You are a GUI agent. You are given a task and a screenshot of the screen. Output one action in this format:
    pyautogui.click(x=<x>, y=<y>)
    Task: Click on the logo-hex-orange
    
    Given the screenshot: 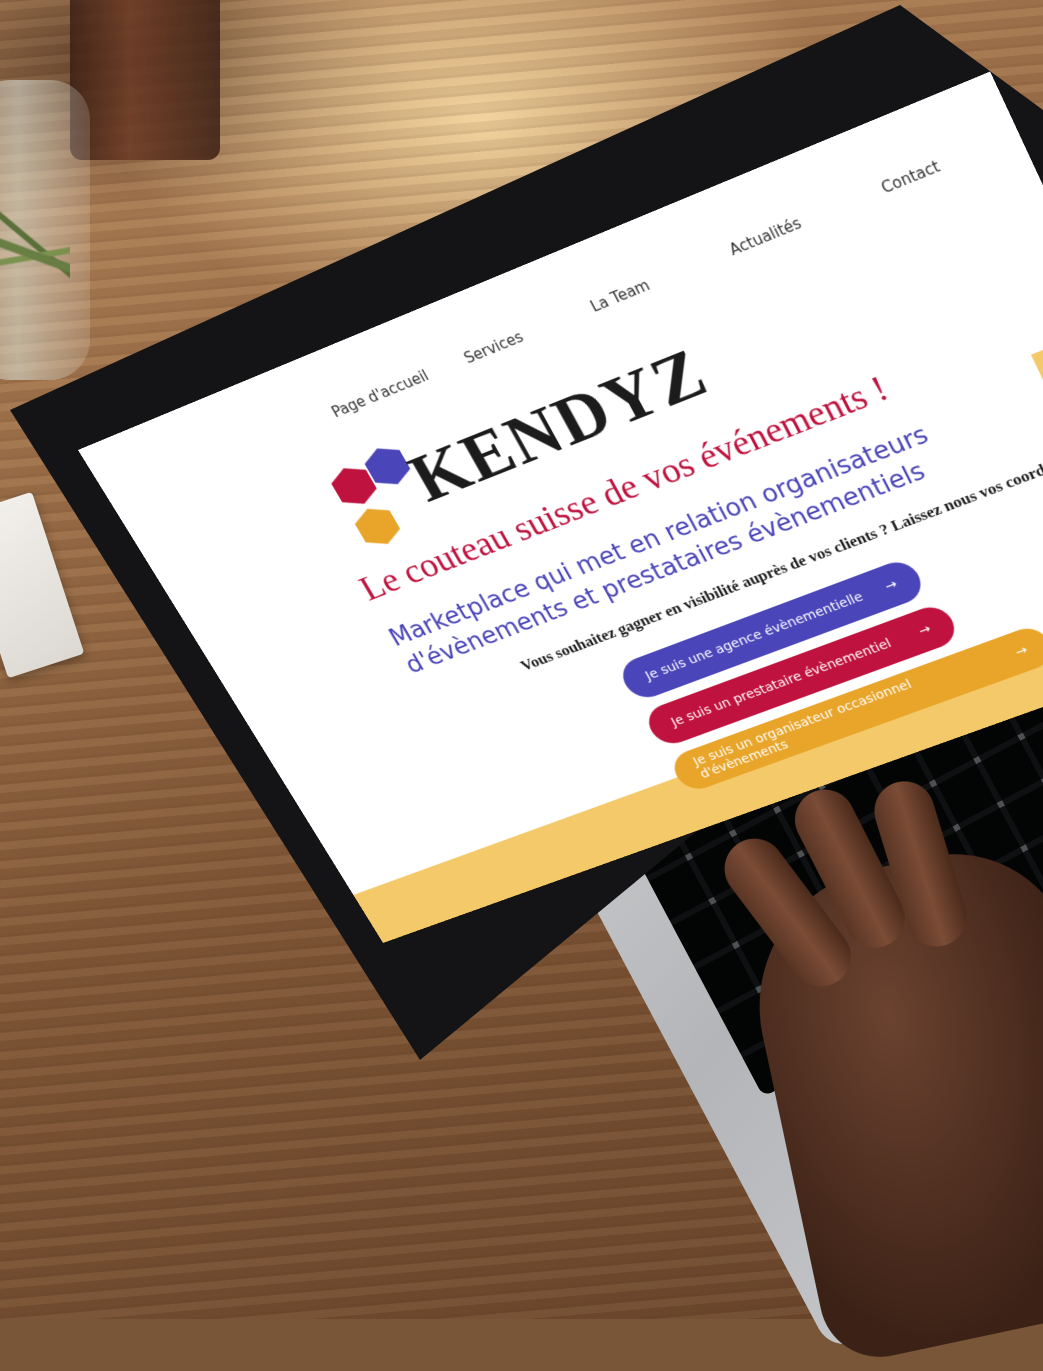 What is the action you would take?
    pyautogui.click(x=377, y=526)
    